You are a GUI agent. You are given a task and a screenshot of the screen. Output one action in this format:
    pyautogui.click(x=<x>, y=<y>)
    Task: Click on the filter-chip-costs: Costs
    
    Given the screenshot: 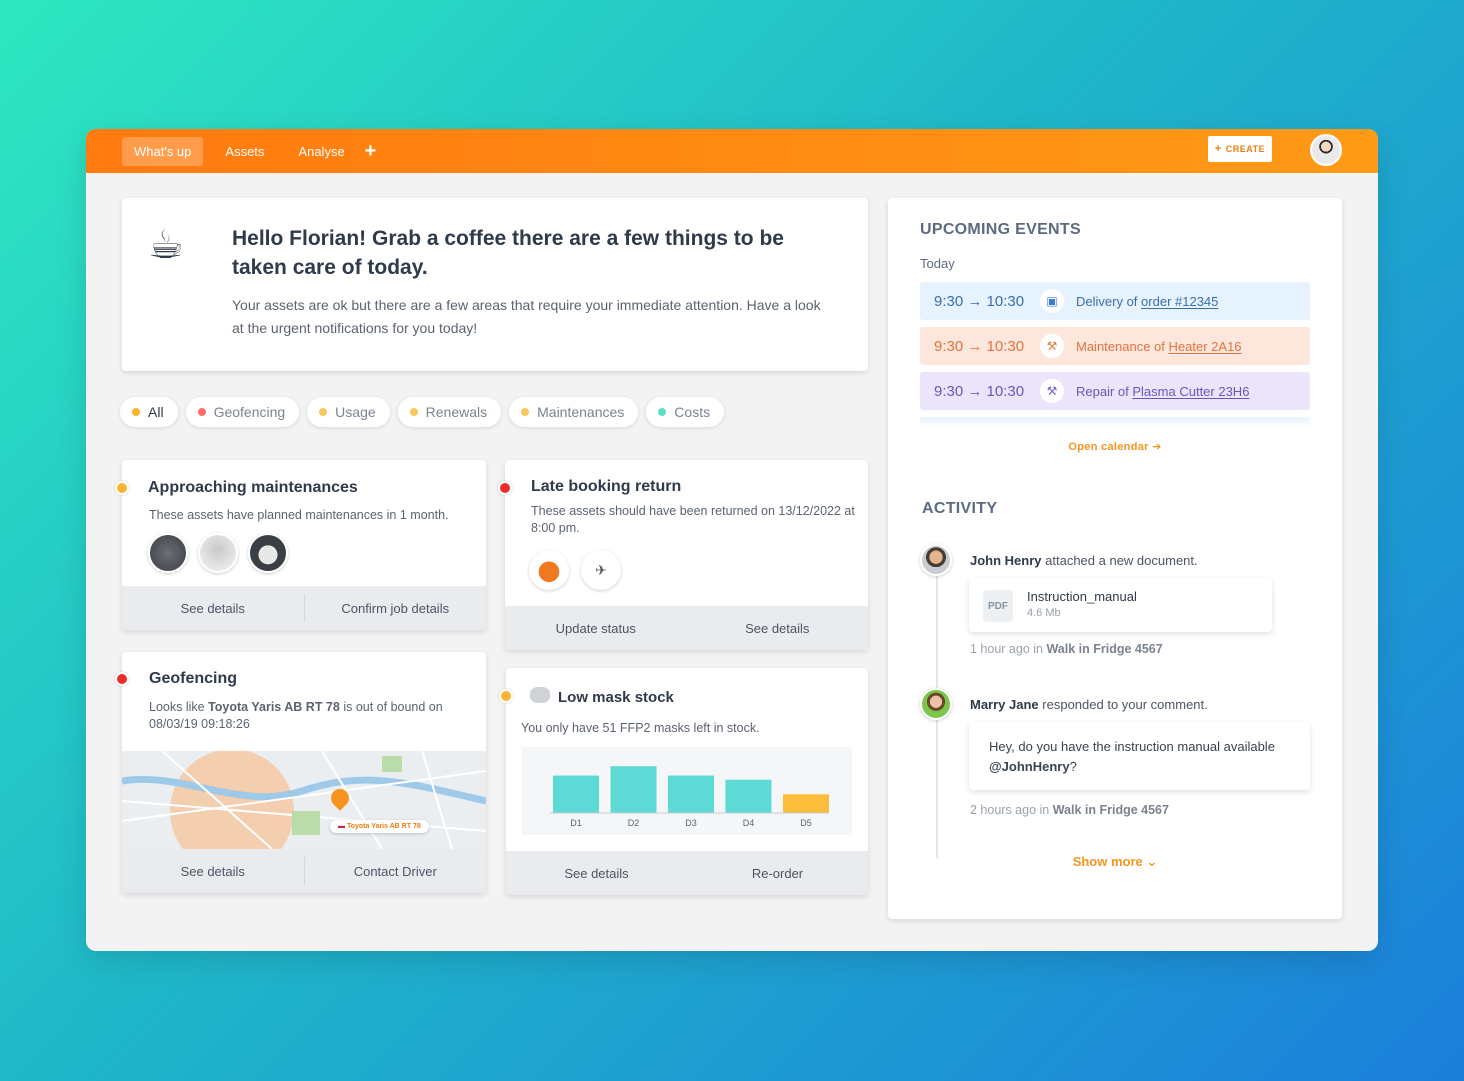 What is the action you would take?
    pyautogui.click(x=685, y=412)
    